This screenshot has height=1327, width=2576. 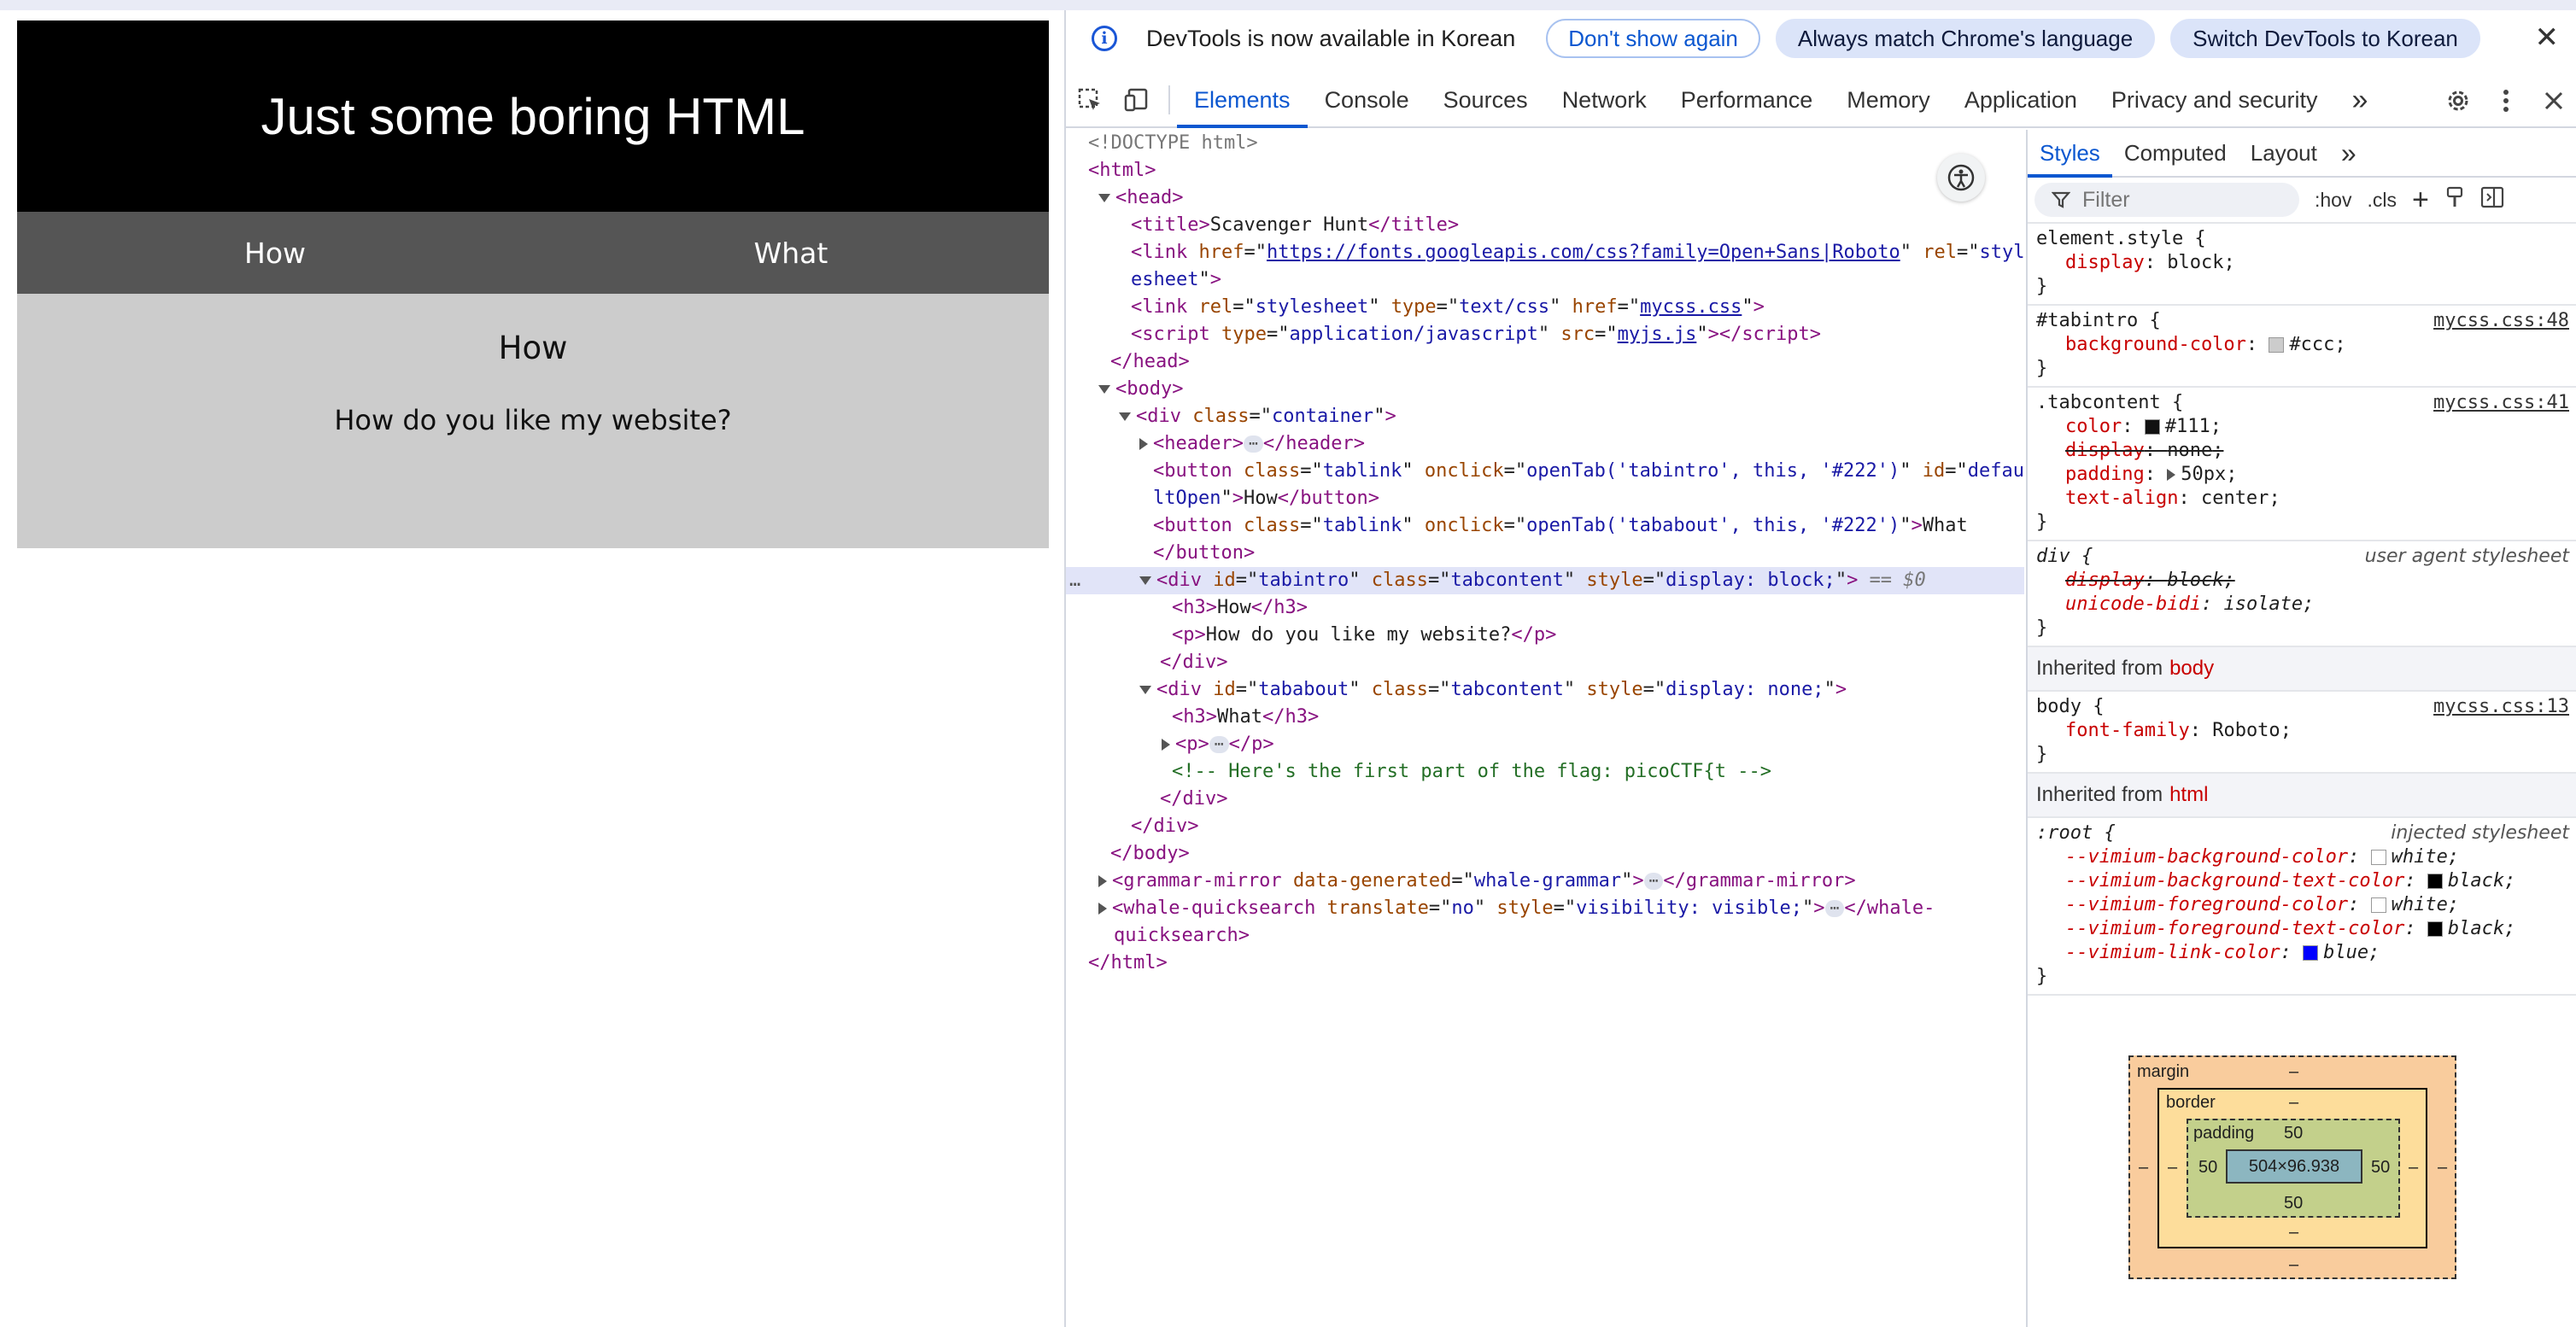 I want to click on tab-computed: Computed, so click(x=2175, y=153).